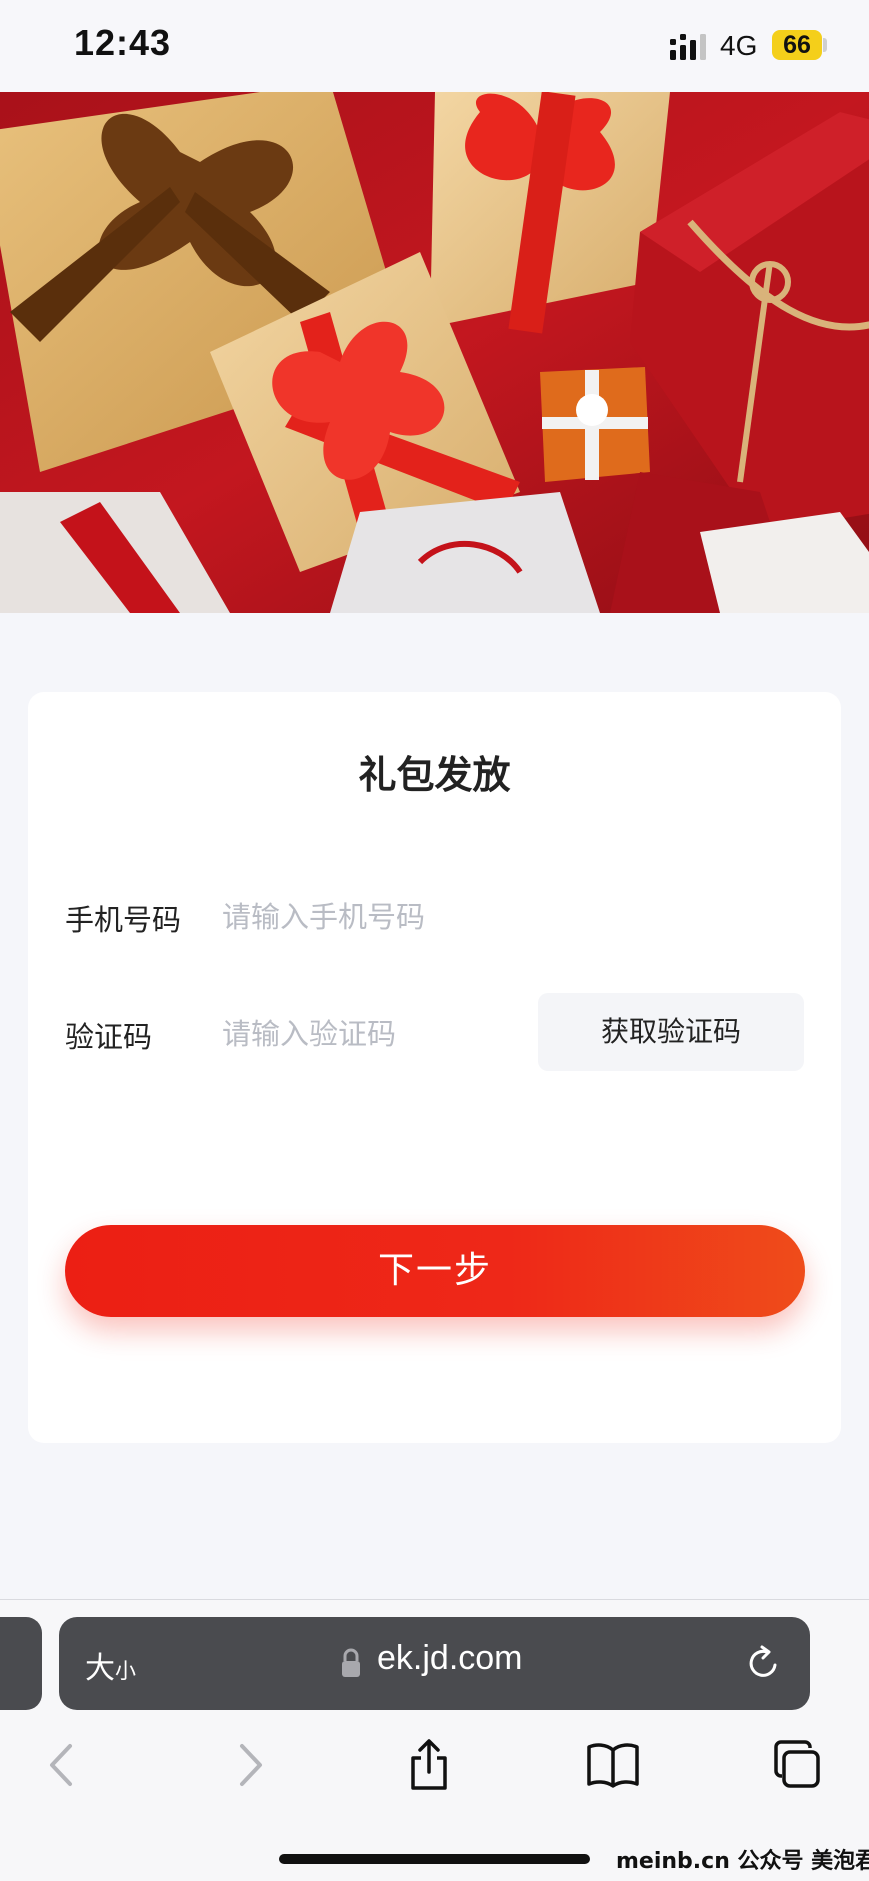 The height and width of the screenshot is (1881, 869). Describe the element at coordinates (797, 45) in the screenshot. I see `battery-indicator: 66` at that location.